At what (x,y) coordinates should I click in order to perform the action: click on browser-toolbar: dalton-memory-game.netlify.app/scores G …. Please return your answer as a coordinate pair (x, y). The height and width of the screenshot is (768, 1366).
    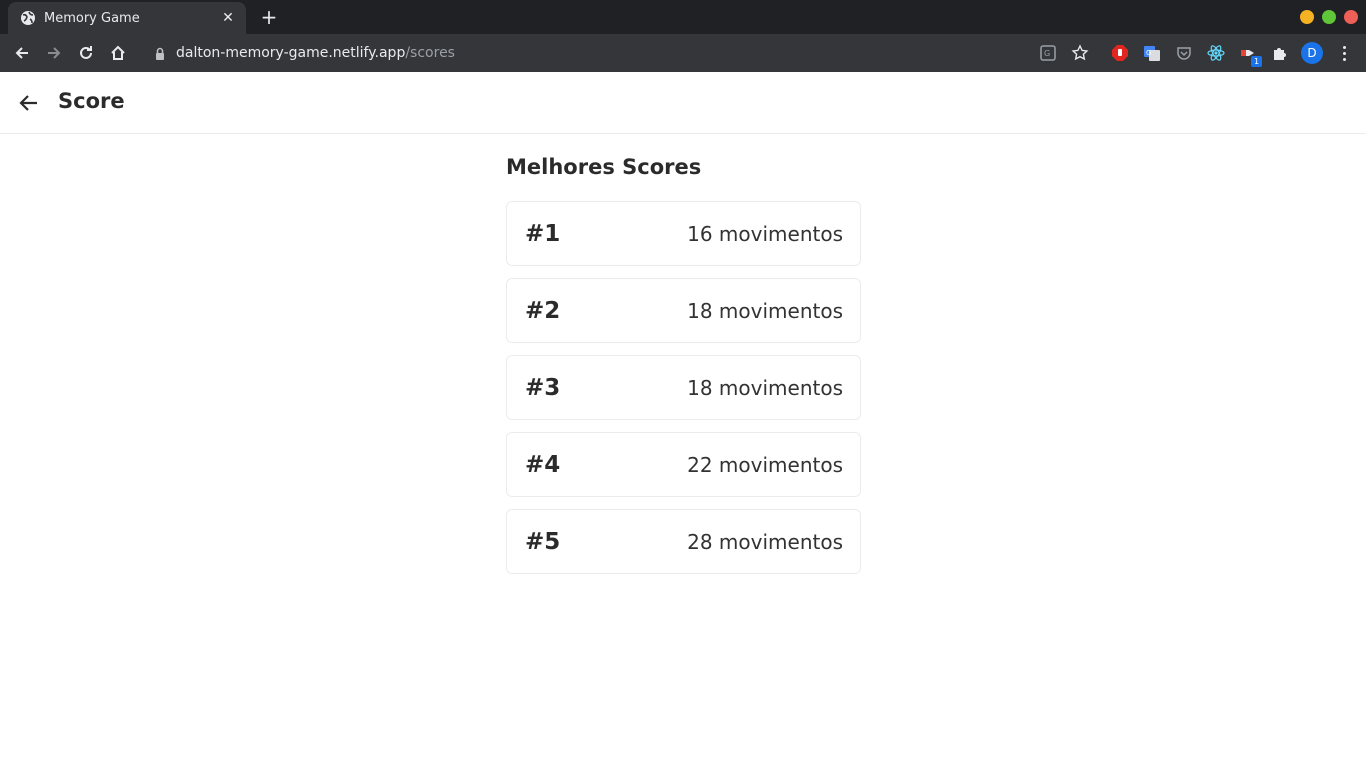
    Looking at the image, I should click on (683, 53).